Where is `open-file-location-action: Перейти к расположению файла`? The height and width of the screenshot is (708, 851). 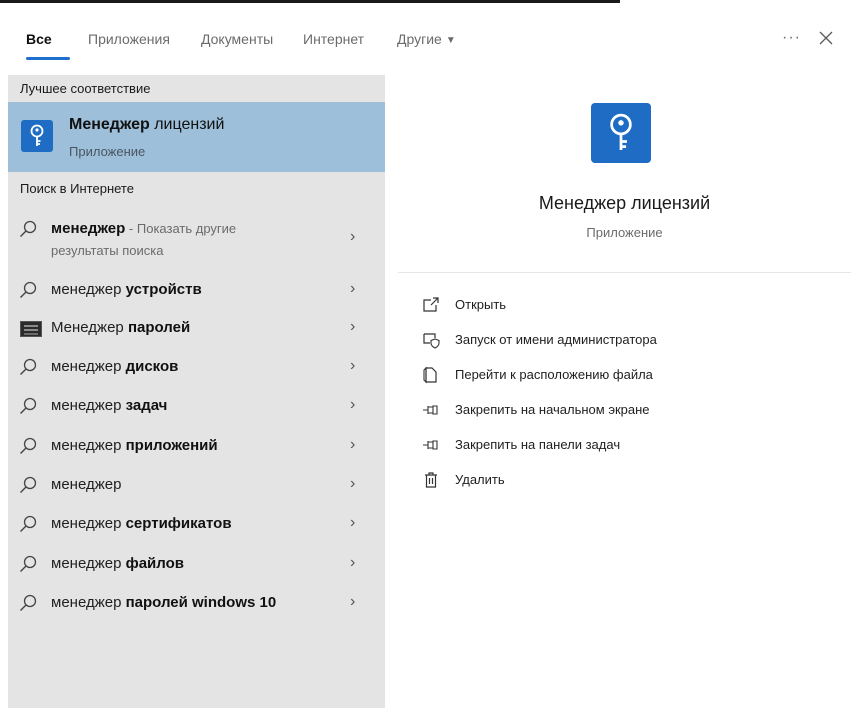
open-file-location-action: Перейти к расположению файла is located at coordinates (622, 376).